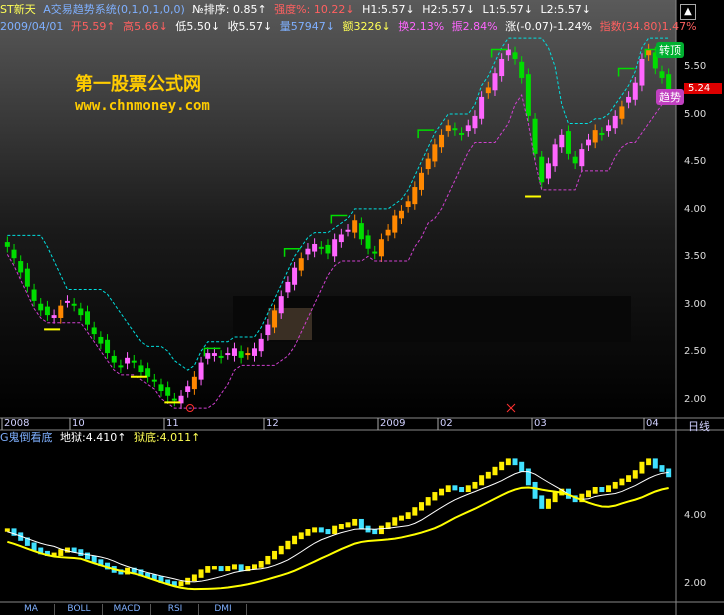 The image size is (724, 615). Describe the element at coordinates (307, 26) in the screenshot. I see `volume-value: 量57947↓` at that location.